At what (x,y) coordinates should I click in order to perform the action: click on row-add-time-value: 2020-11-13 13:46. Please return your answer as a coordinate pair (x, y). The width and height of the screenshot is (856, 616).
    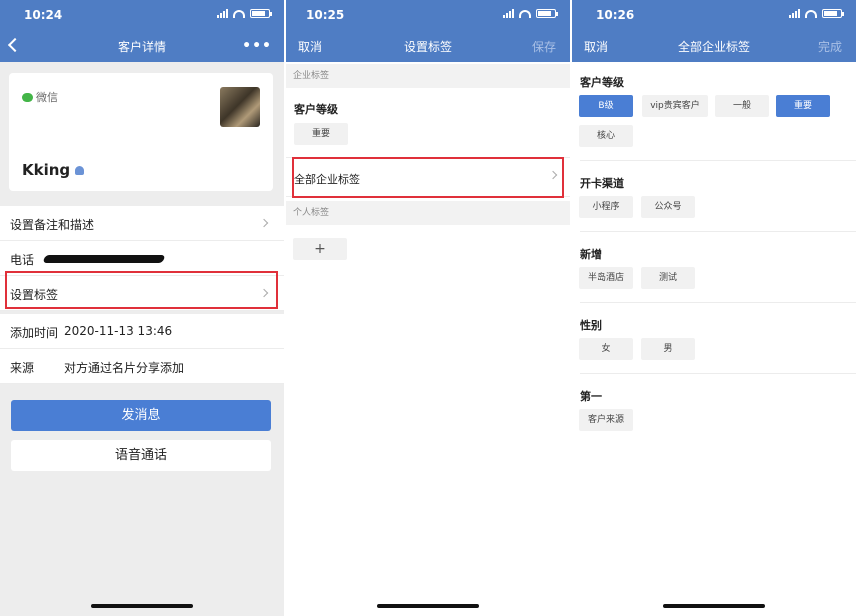
    Looking at the image, I should click on (118, 331).